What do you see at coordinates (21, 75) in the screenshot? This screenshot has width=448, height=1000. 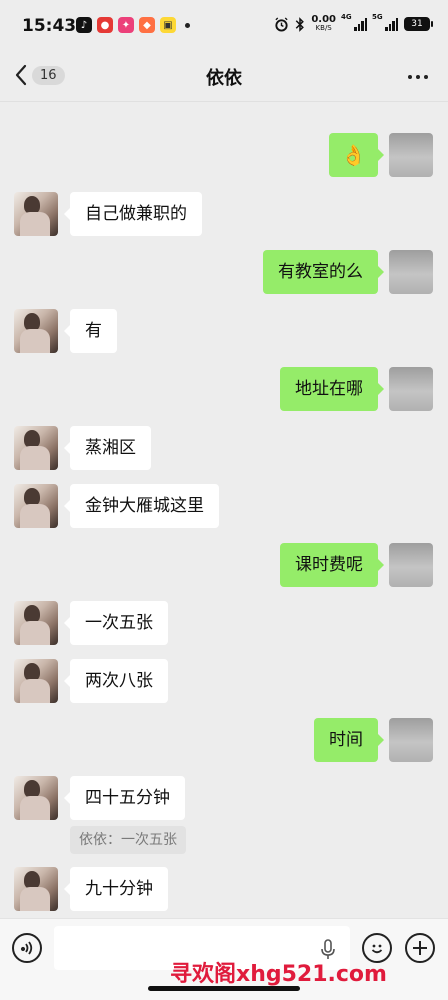 I see `chevron-left-icon` at bounding box center [21, 75].